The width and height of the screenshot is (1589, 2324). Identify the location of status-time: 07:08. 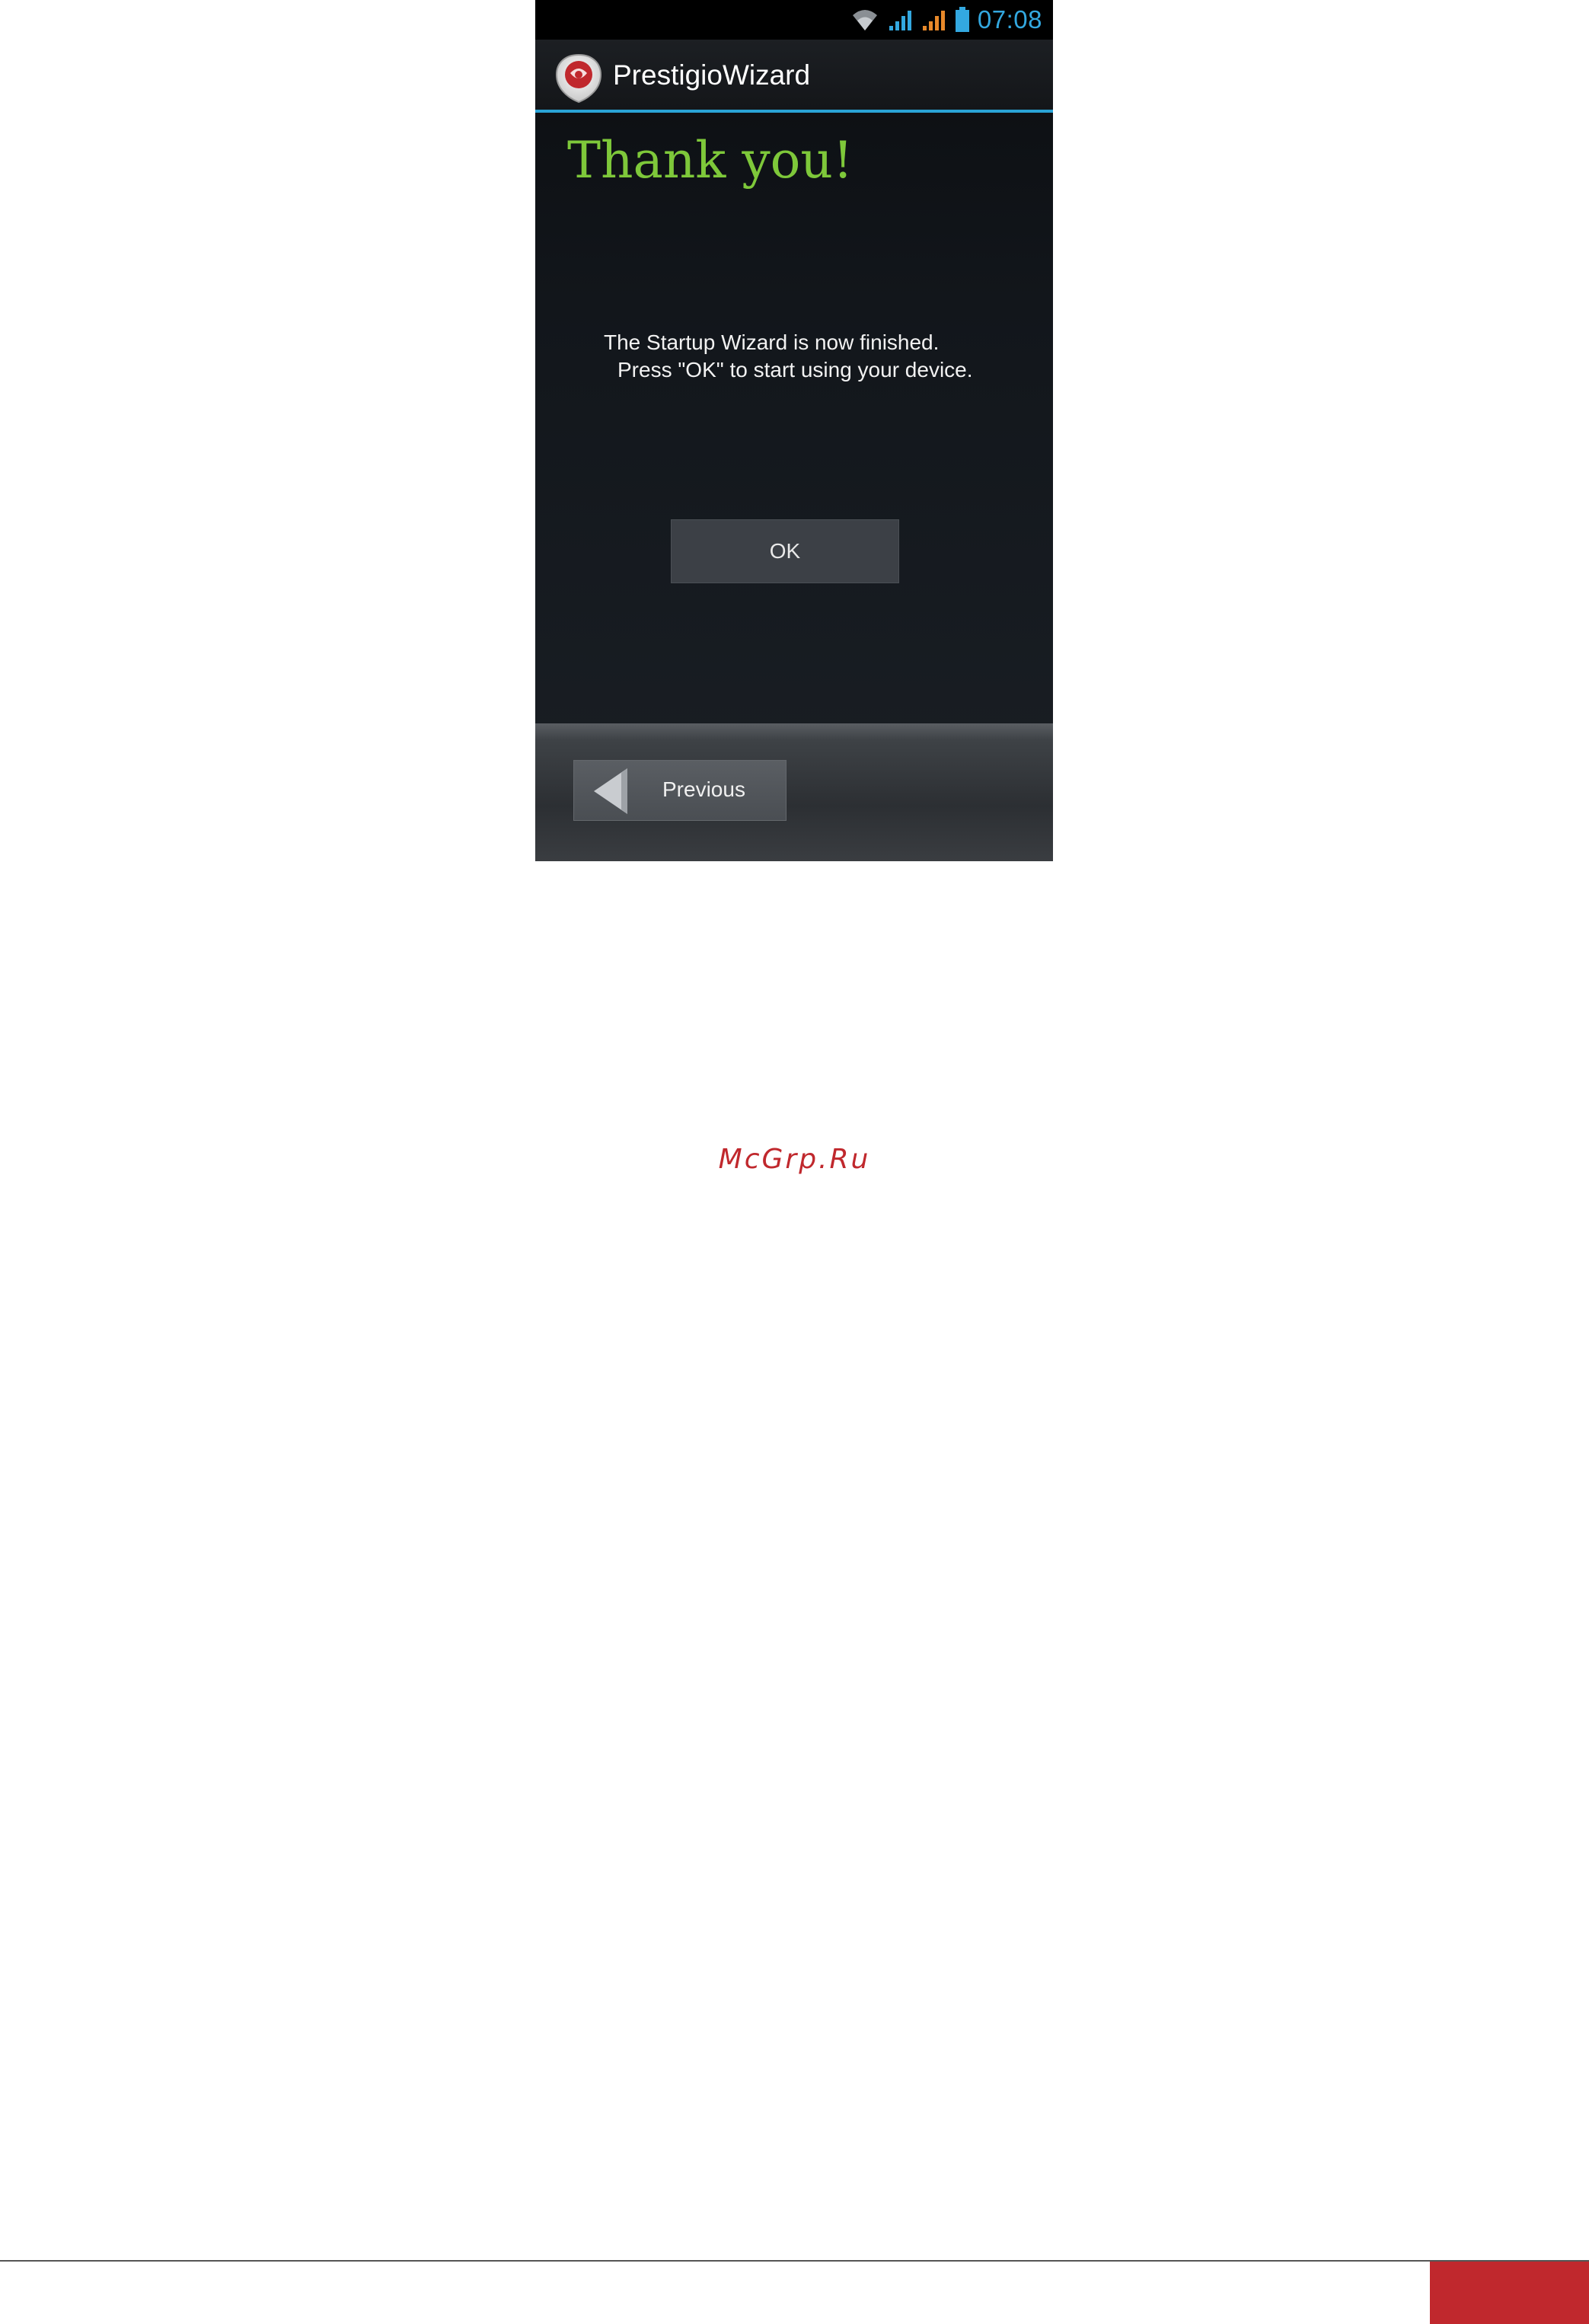
(1009, 19).